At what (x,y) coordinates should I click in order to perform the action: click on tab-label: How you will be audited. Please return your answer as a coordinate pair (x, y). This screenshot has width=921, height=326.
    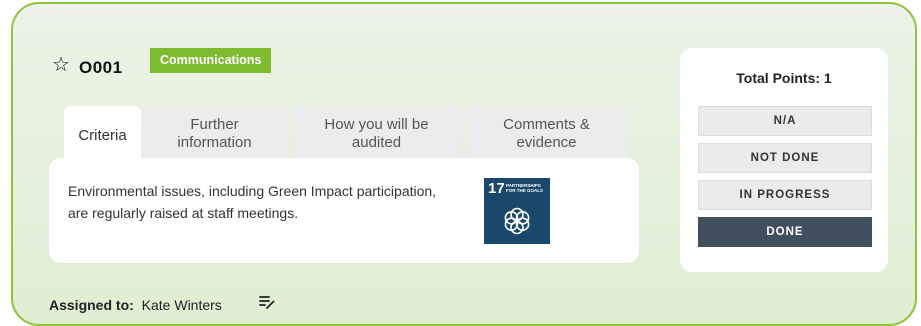
    Looking at the image, I should click on (376, 133).